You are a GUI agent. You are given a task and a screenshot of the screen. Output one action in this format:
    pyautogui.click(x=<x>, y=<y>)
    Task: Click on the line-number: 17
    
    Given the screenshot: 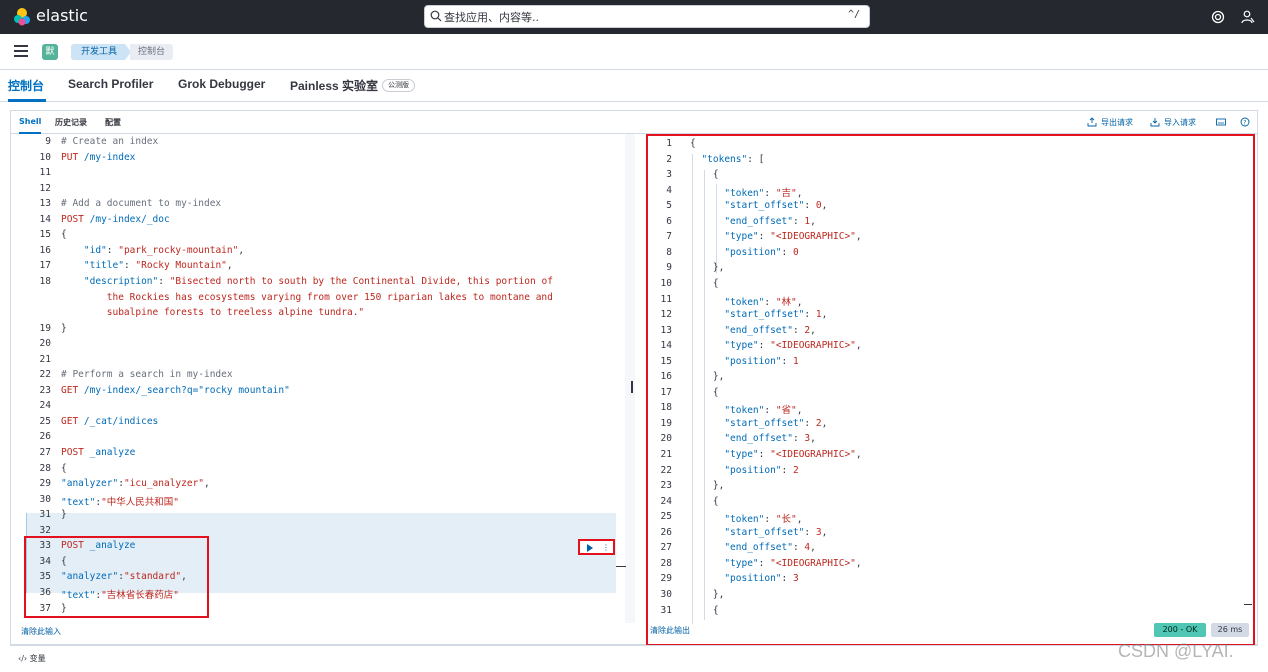 What is the action you would take?
    pyautogui.click(x=666, y=392)
    